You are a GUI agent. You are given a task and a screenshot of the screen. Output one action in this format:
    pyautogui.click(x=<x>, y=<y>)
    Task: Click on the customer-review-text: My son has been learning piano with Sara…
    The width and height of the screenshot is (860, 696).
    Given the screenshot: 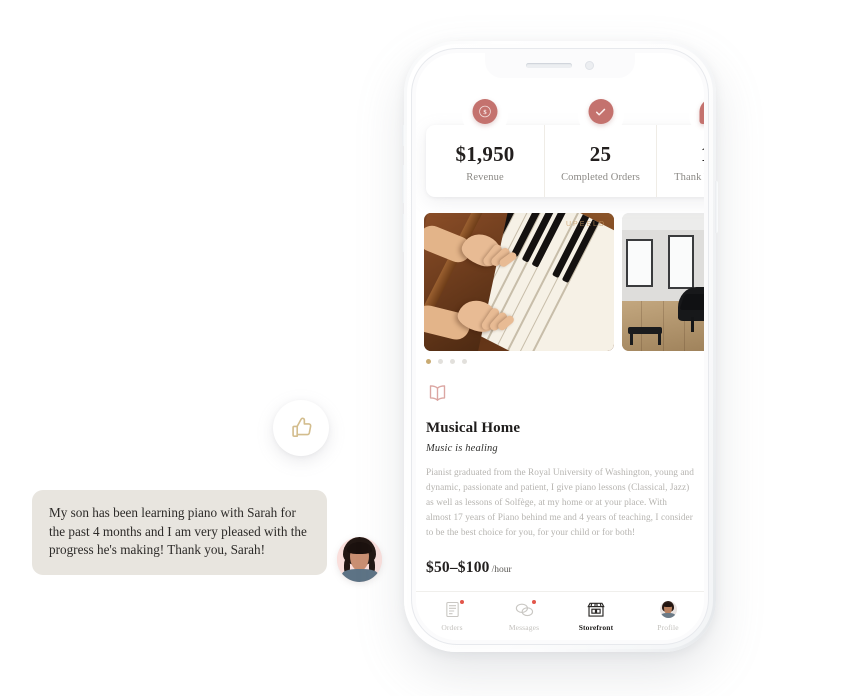 What is the action you would take?
    pyautogui.click(x=178, y=531)
    